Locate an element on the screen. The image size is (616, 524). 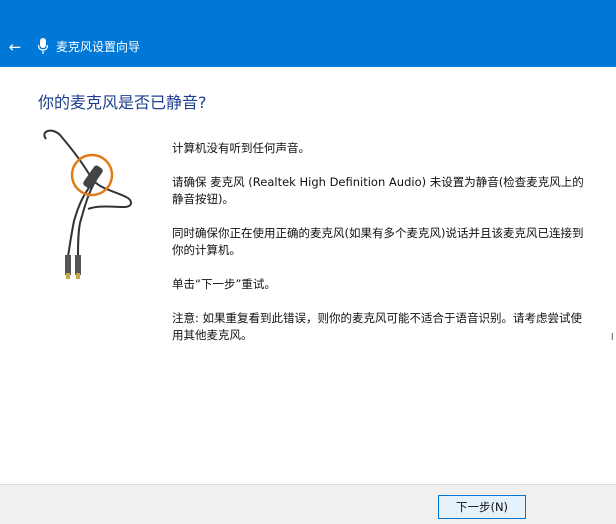
paragraph-retry: 单击“下一步”重试。 is located at coordinates (224, 284).